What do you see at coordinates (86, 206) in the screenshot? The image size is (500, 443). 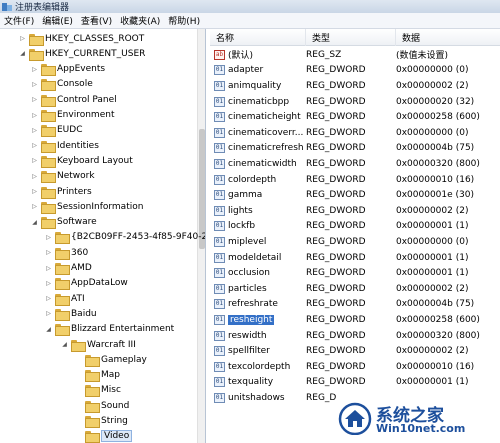 I see `tree-node: ▷ SessionInformation` at bounding box center [86, 206].